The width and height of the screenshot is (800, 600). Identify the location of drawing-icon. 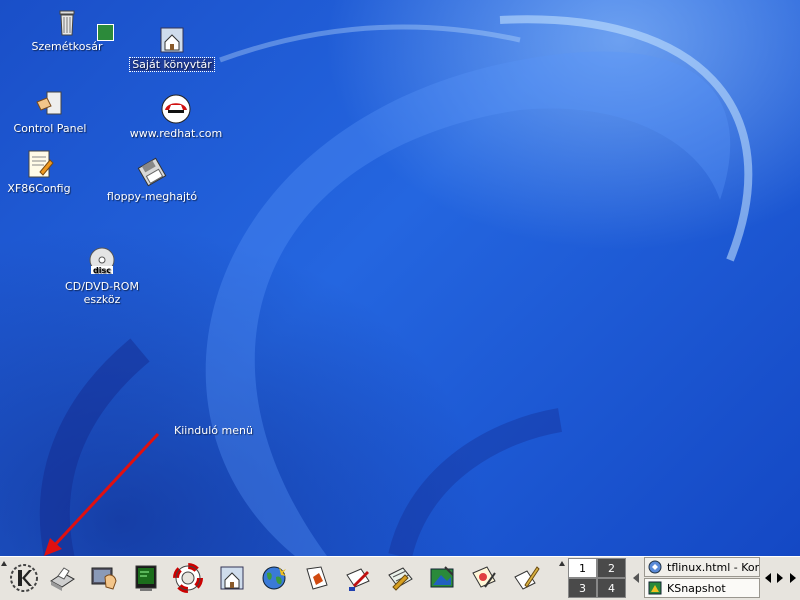
(484, 577).